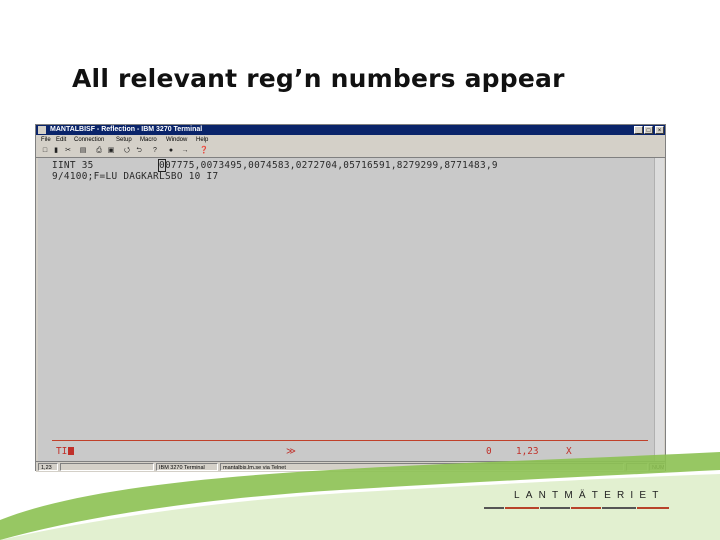 This screenshot has height=540, width=720. I want to click on menu-help: Help, so click(202, 140).